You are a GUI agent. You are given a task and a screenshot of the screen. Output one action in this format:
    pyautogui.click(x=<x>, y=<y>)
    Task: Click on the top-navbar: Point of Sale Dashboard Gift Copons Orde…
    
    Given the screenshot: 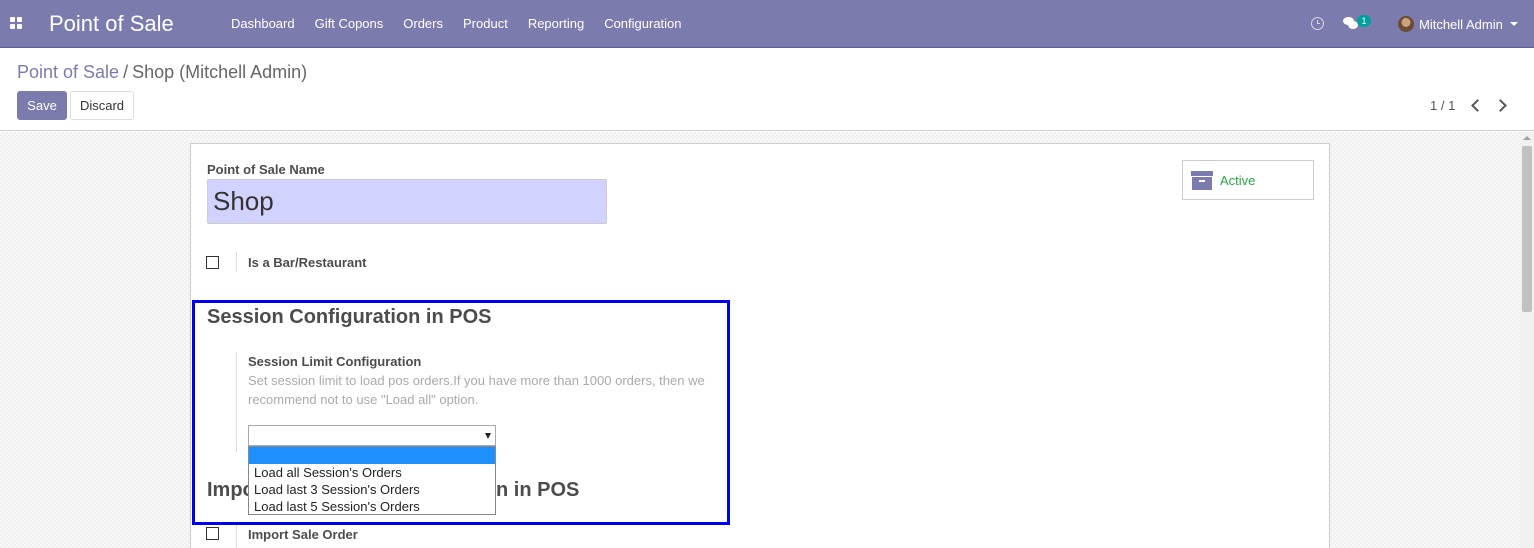 What is the action you would take?
    pyautogui.click(x=767, y=24)
    